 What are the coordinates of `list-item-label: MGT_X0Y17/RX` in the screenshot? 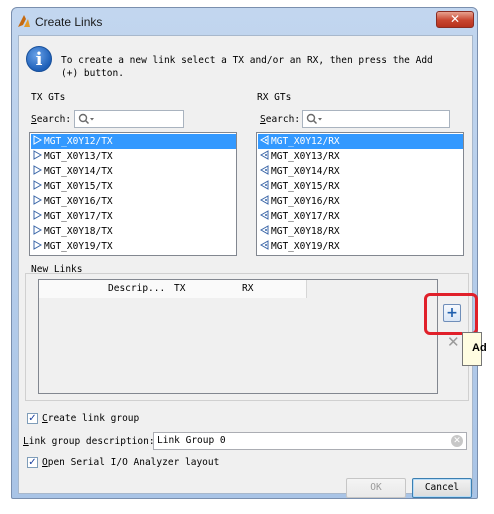 It's located at (305, 216).